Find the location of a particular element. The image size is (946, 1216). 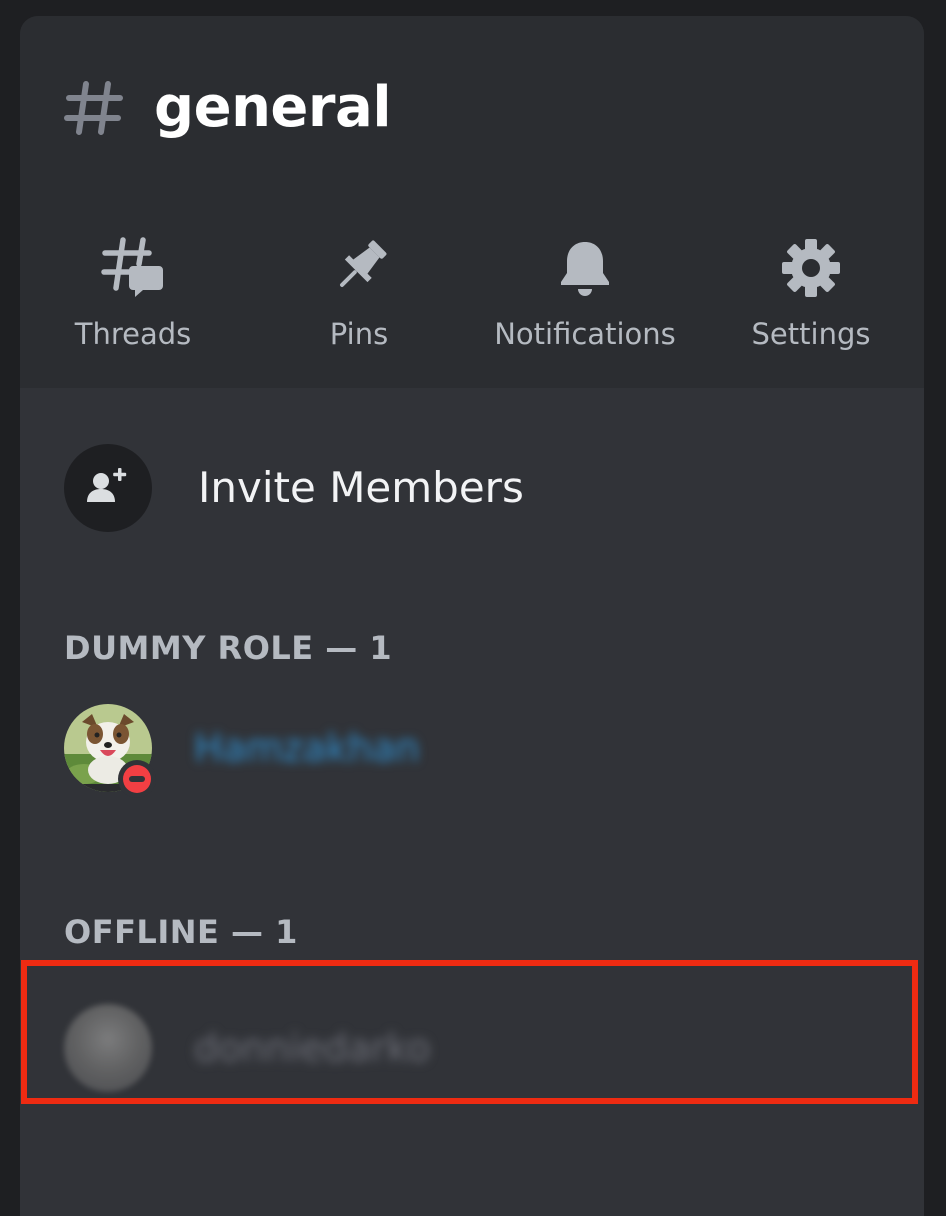

hash-icon is located at coordinates (94, 108).